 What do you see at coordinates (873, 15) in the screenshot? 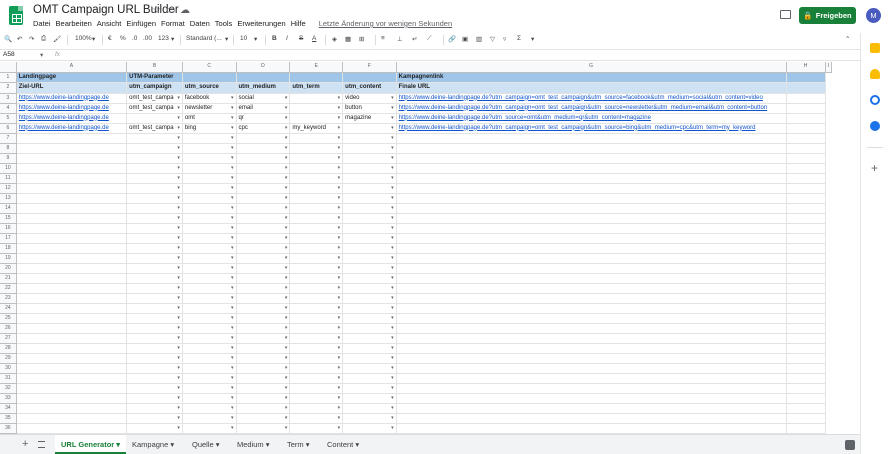
I see `avatar: M` at bounding box center [873, 15].